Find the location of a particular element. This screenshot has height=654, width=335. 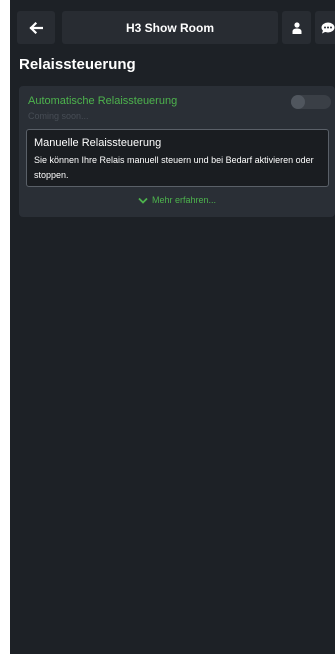

page-title: Relaissteuerung is located at coordinates (77, 64).